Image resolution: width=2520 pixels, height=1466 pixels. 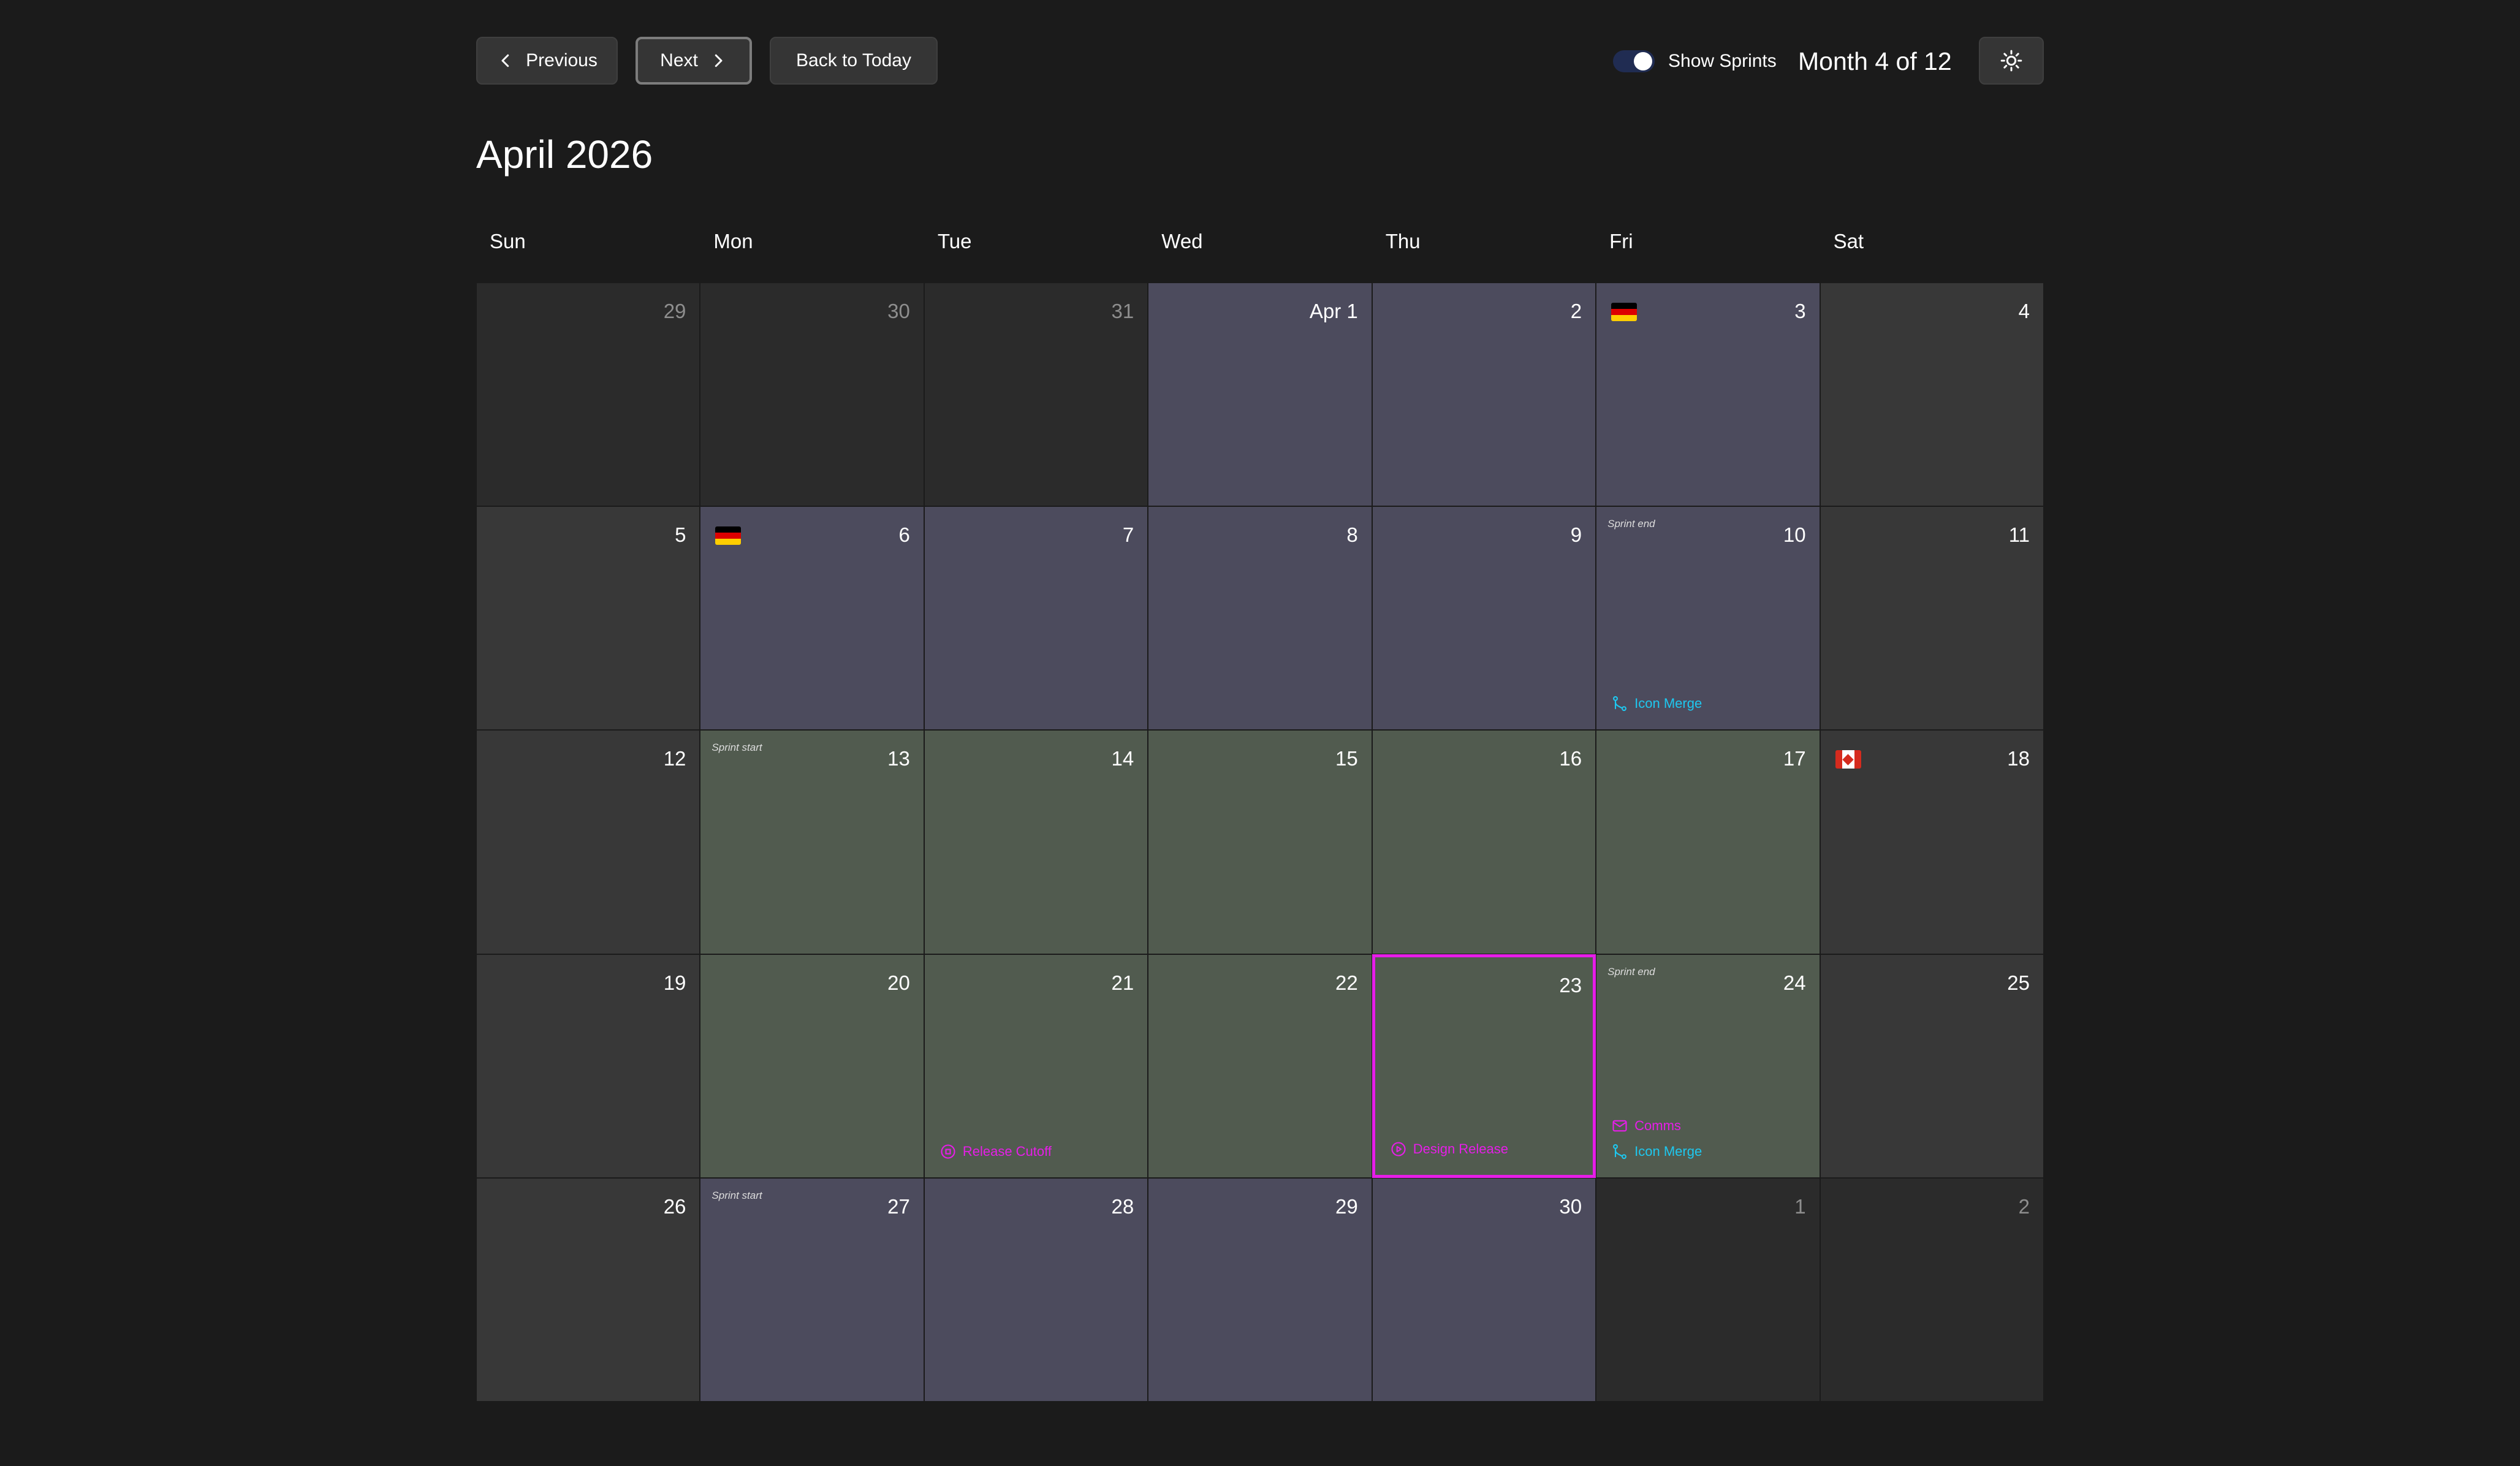 I want to click on weekday-tue: Tue, so click(x=954, y=241).